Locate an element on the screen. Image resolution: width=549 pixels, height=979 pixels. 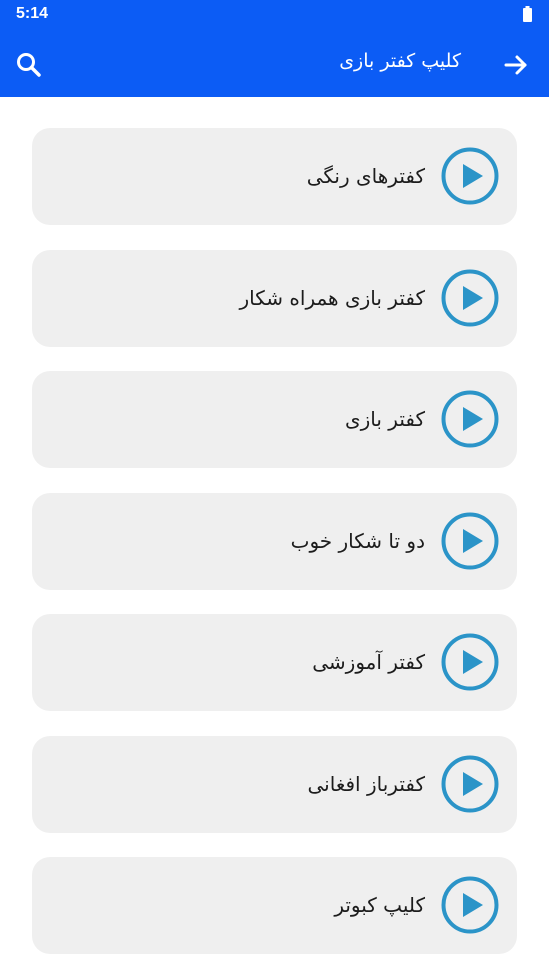
list-item-label: کلیپ کبوتر is located at coordinates (379, 905).